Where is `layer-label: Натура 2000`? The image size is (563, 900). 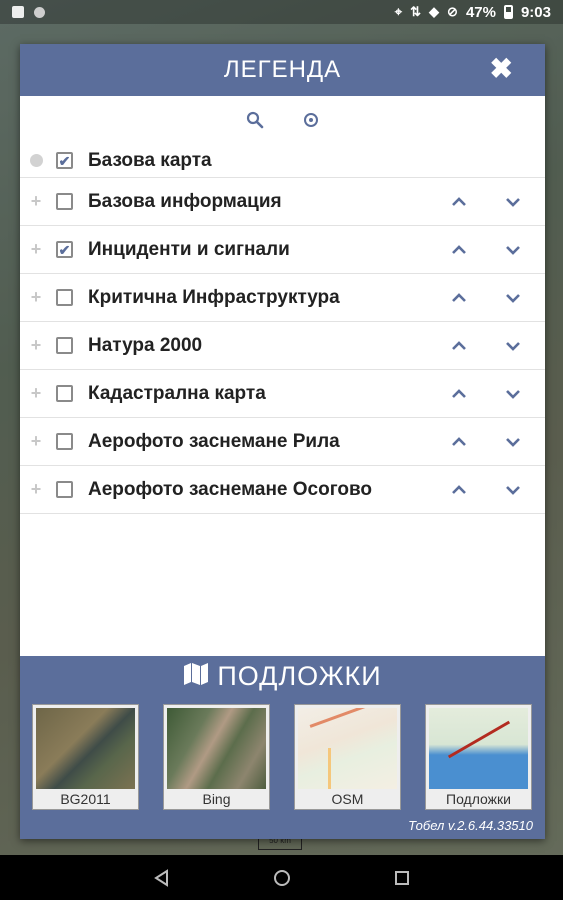
layer-label: Натура 2000 is located at coordinates (145, 345).